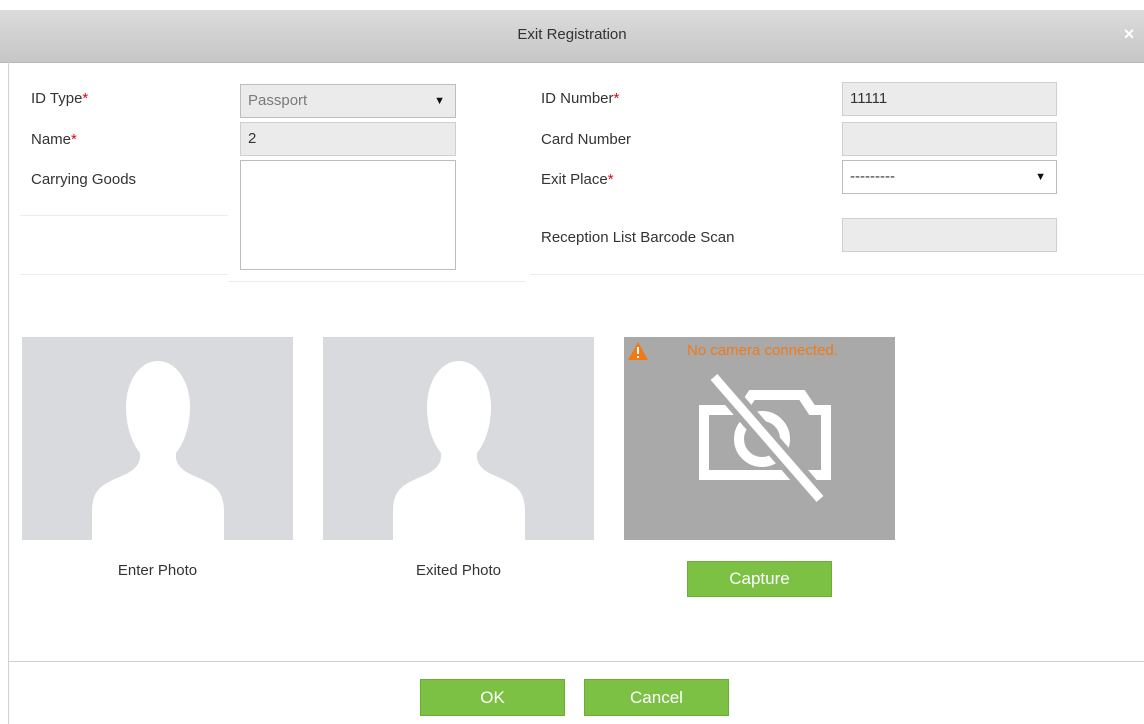 This screenshot has width=1144, height=724. What do you see at coordinates (1129, 34) in the screenshot?
I see `close-icon: ×` at bounding box center [1129, 34].